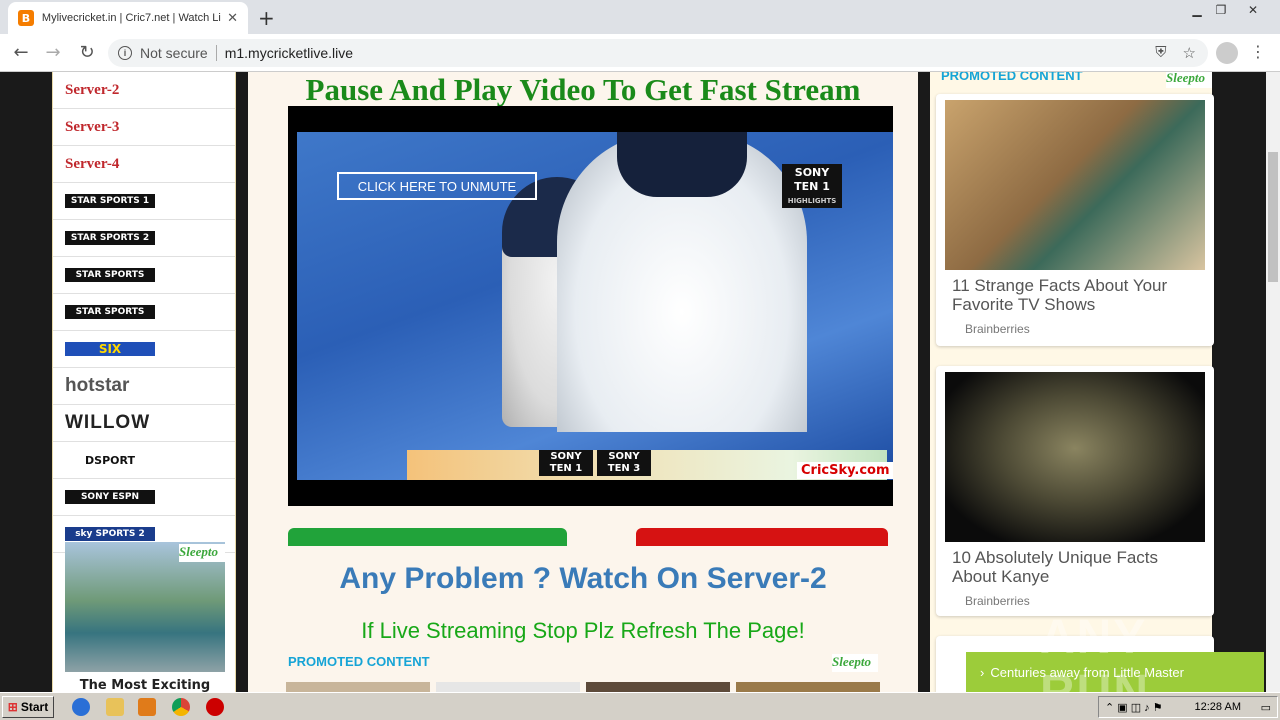 The width and height of the screenshot is (1280, 720). I want to click on divider, so click(216, 53).